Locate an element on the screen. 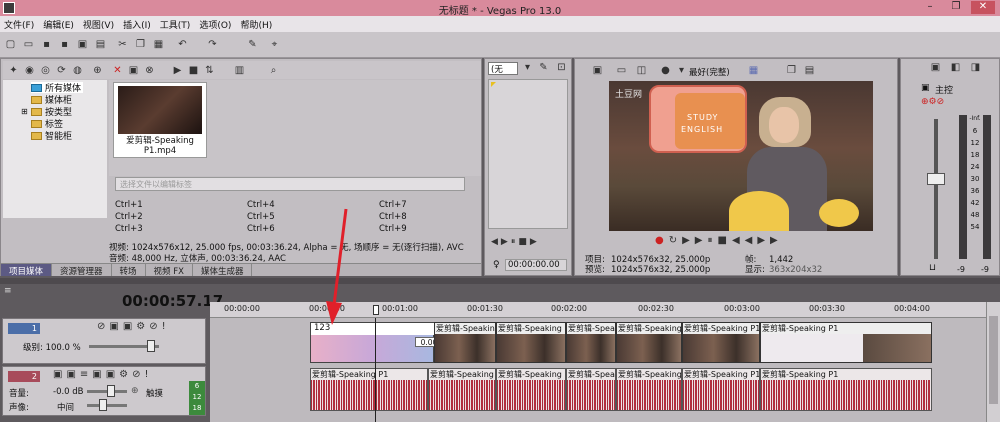  overlay-icon: ● is located at coordinates (665, 70).